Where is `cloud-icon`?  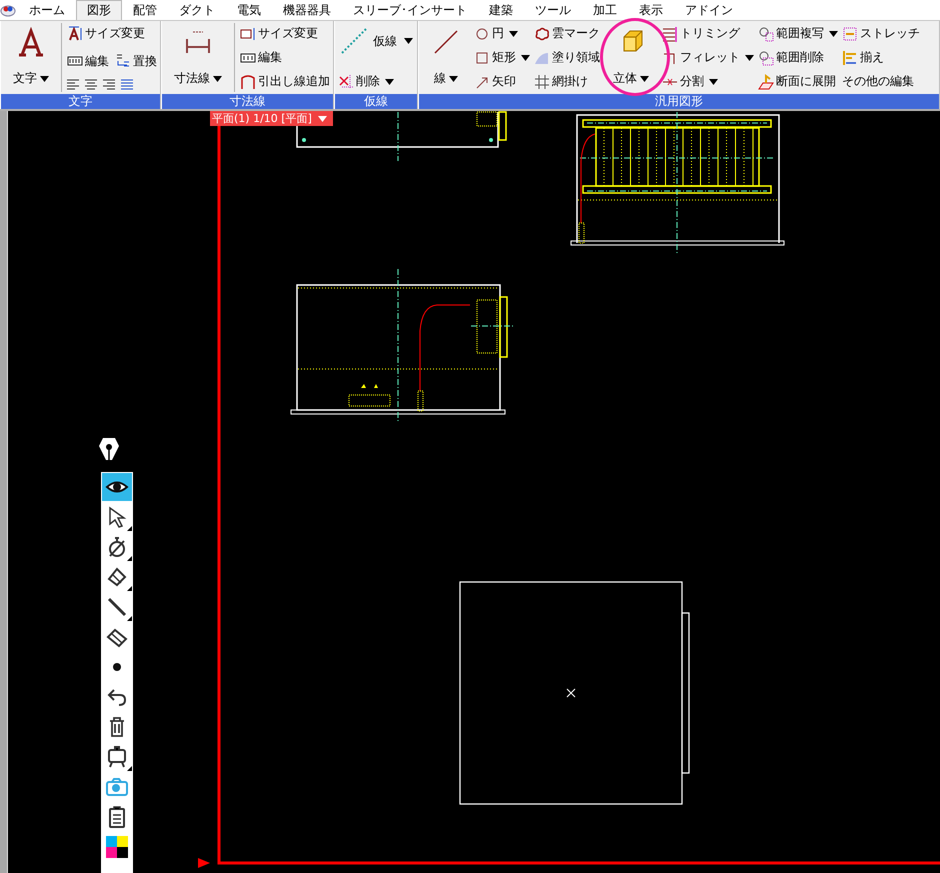
cloud-icon is located at coordinates (542, 34).